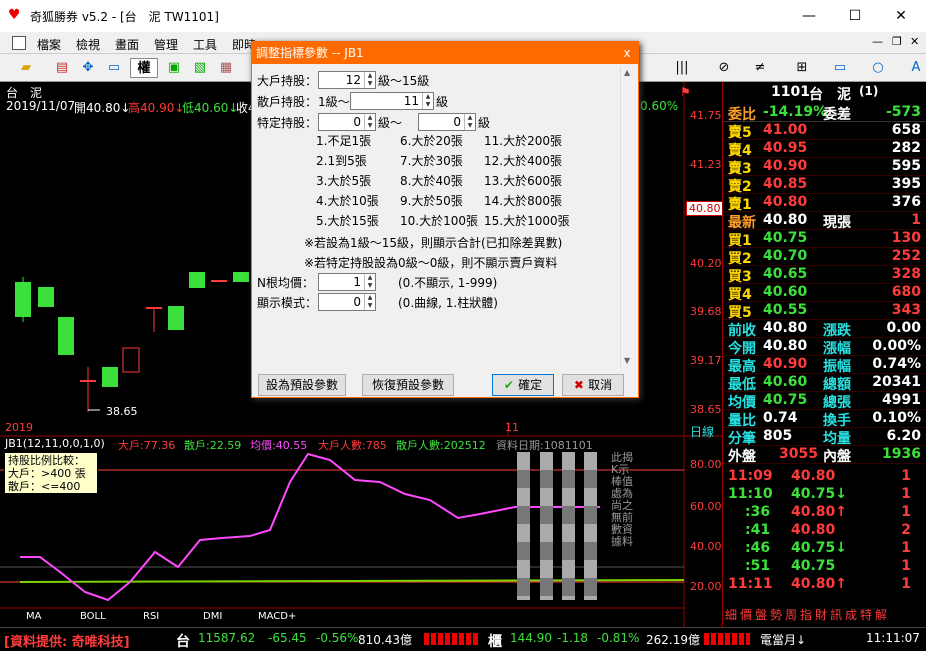 The width and height of the screenshot is (926, 651). Describe the element at coordinates (88, 68) in the screenshot. I see `move-icon: ✥` at that location.